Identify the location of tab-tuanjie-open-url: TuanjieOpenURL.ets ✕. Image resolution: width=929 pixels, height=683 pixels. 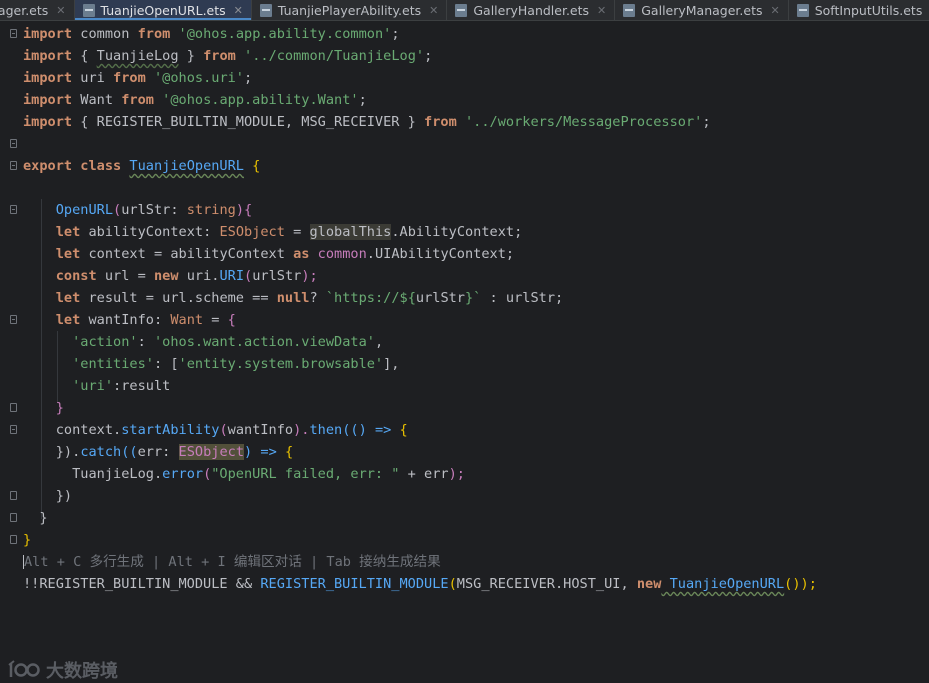
(163, 10).